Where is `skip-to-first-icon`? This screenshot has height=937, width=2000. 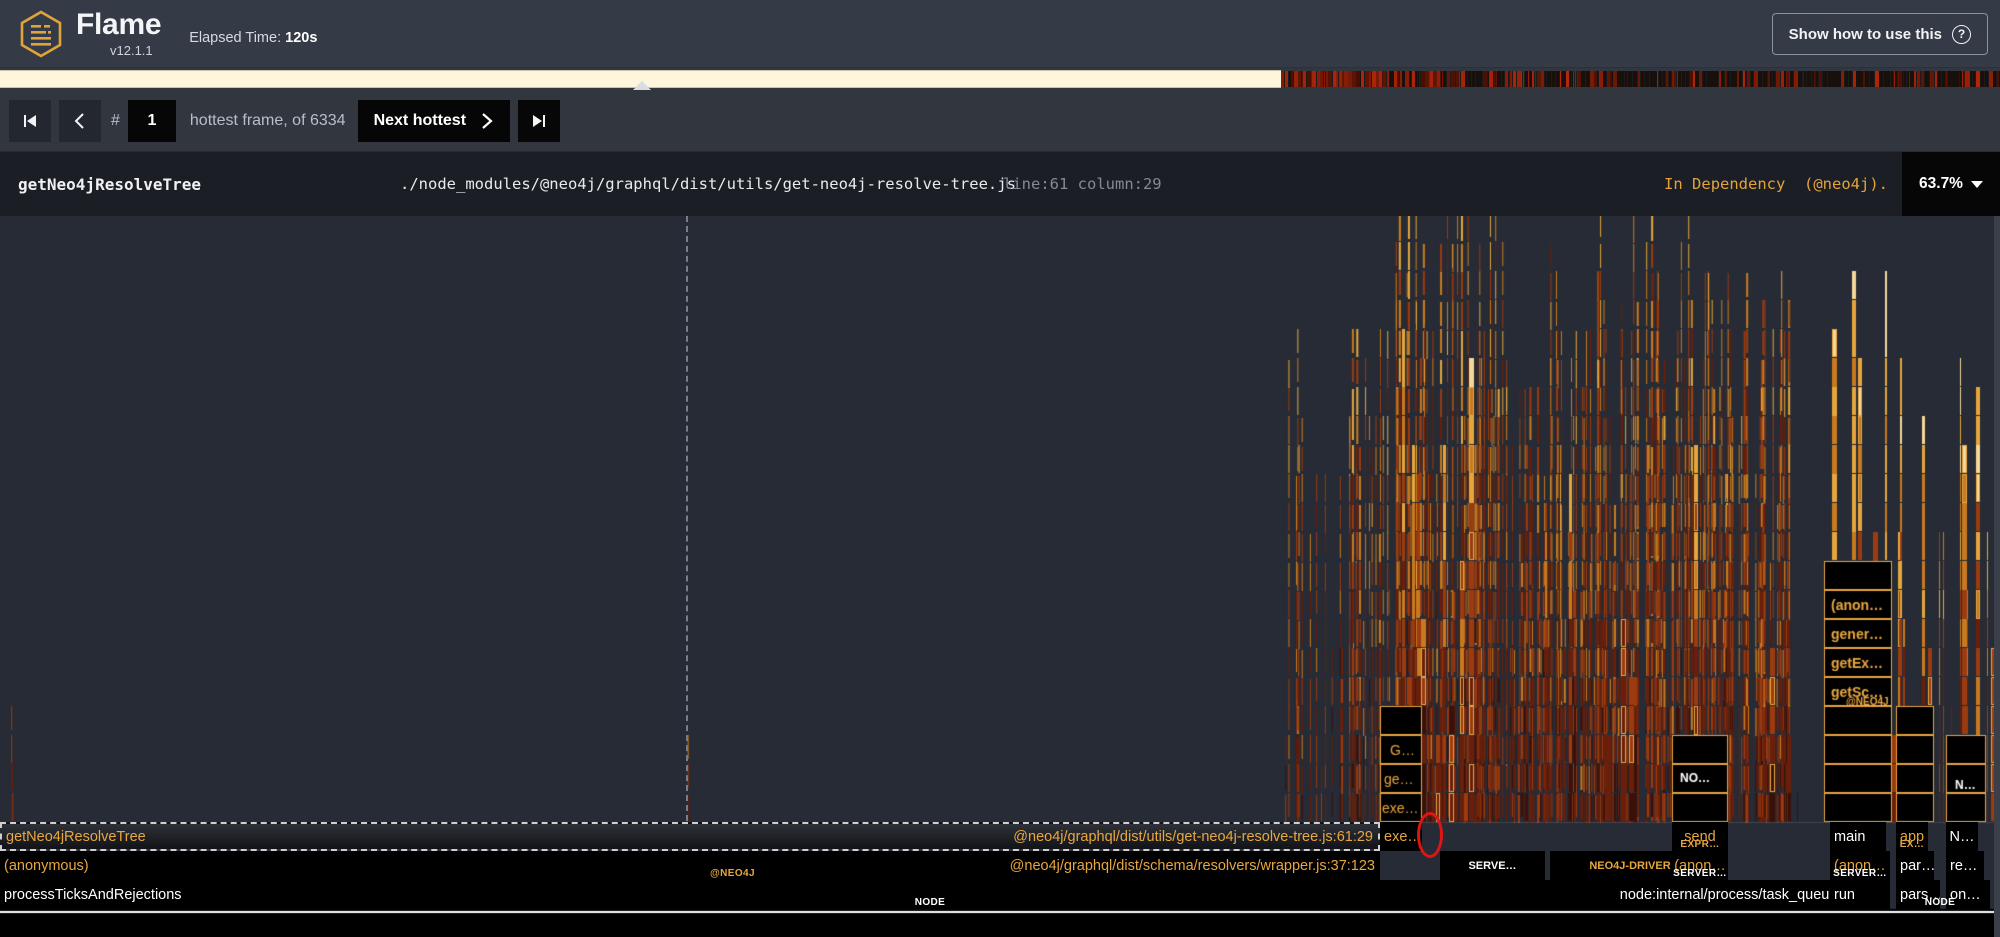
skip-to-first-icon is located at coordinates (30, 120).